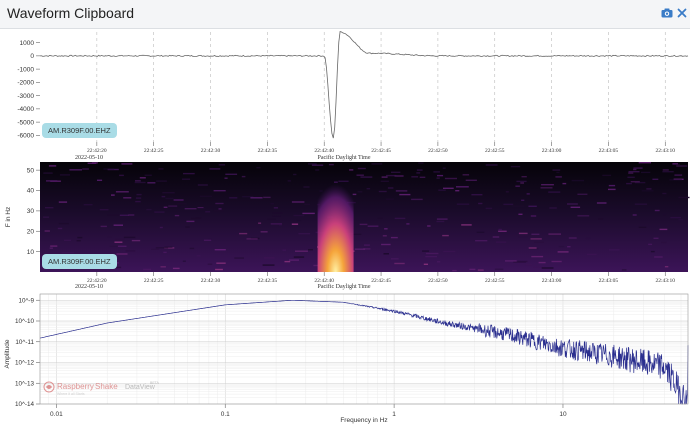 This screenshot has width=690, height=445. I want to click on close-icon, so click(682, 13).